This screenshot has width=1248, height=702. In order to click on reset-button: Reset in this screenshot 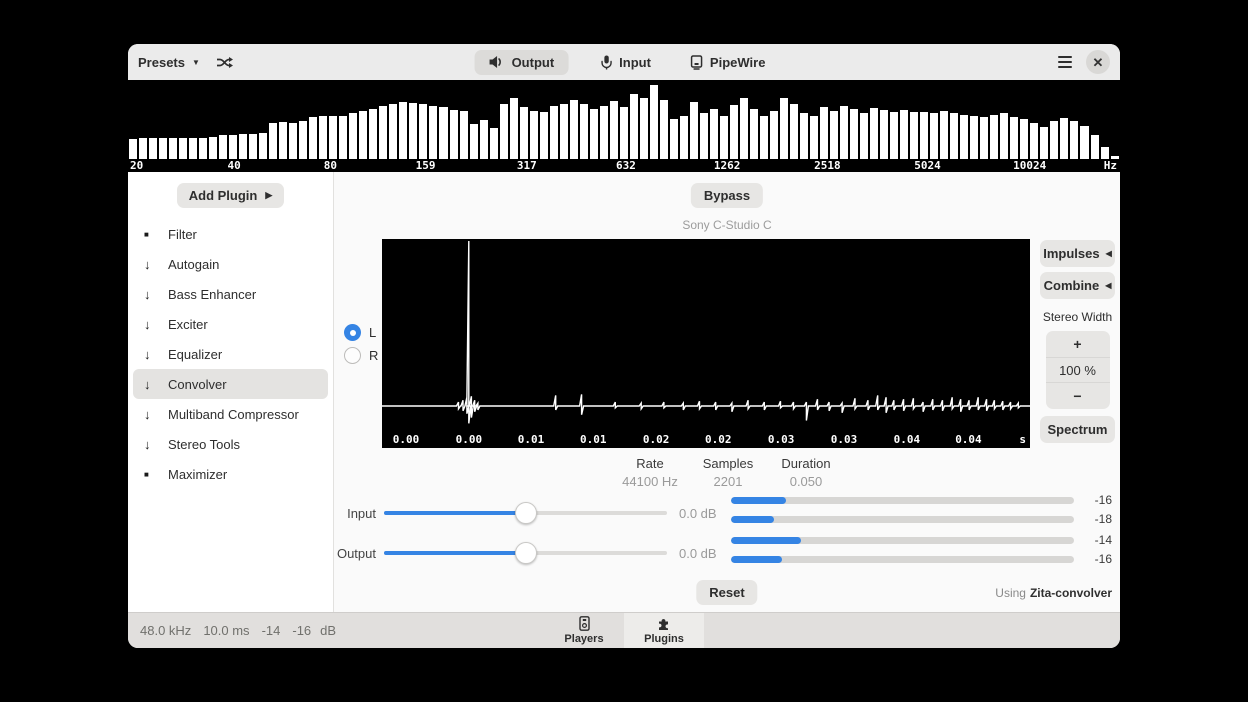, I will do `click(727, 592)`.